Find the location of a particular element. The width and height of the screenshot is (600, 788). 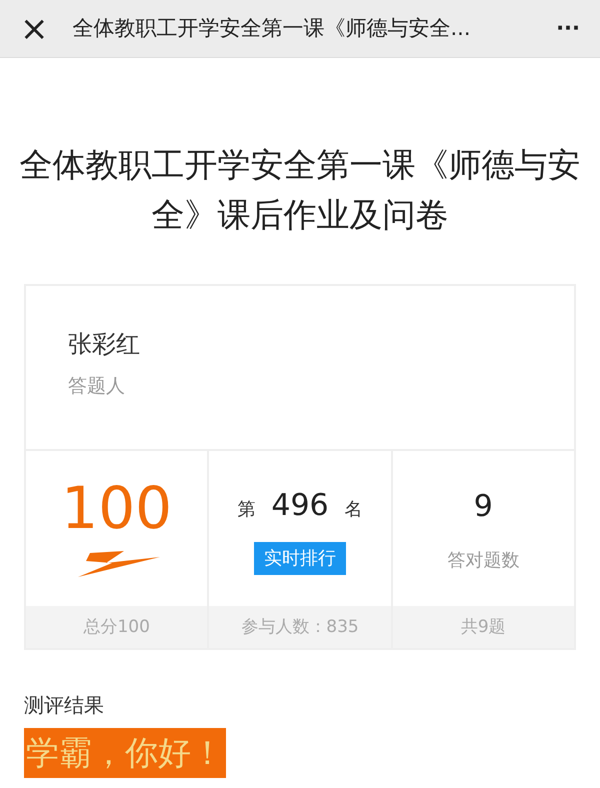

respondent-name: 张彩红 is located at coordinates (104, 344).